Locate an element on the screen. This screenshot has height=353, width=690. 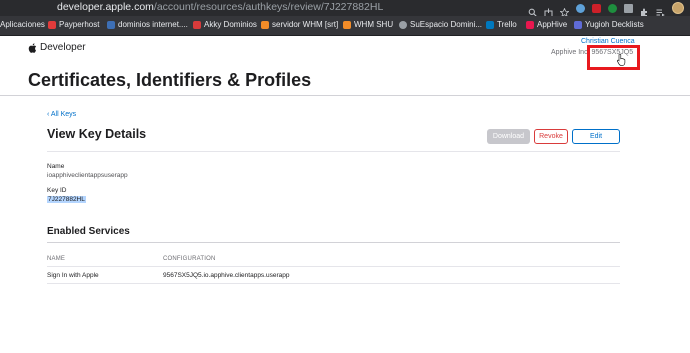
extension-vpn-icon is located at coordinates (580, 8).